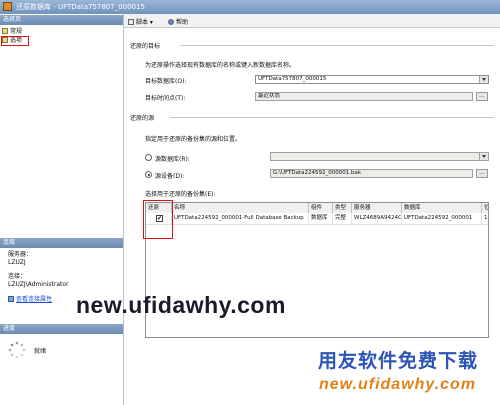 Image resolution: width=500 pixels, height=405 pixels. Describe the element at coordinates (377, 218) in the screenshot. I see `server-cell: WLZ4689A9424CC` at that location.